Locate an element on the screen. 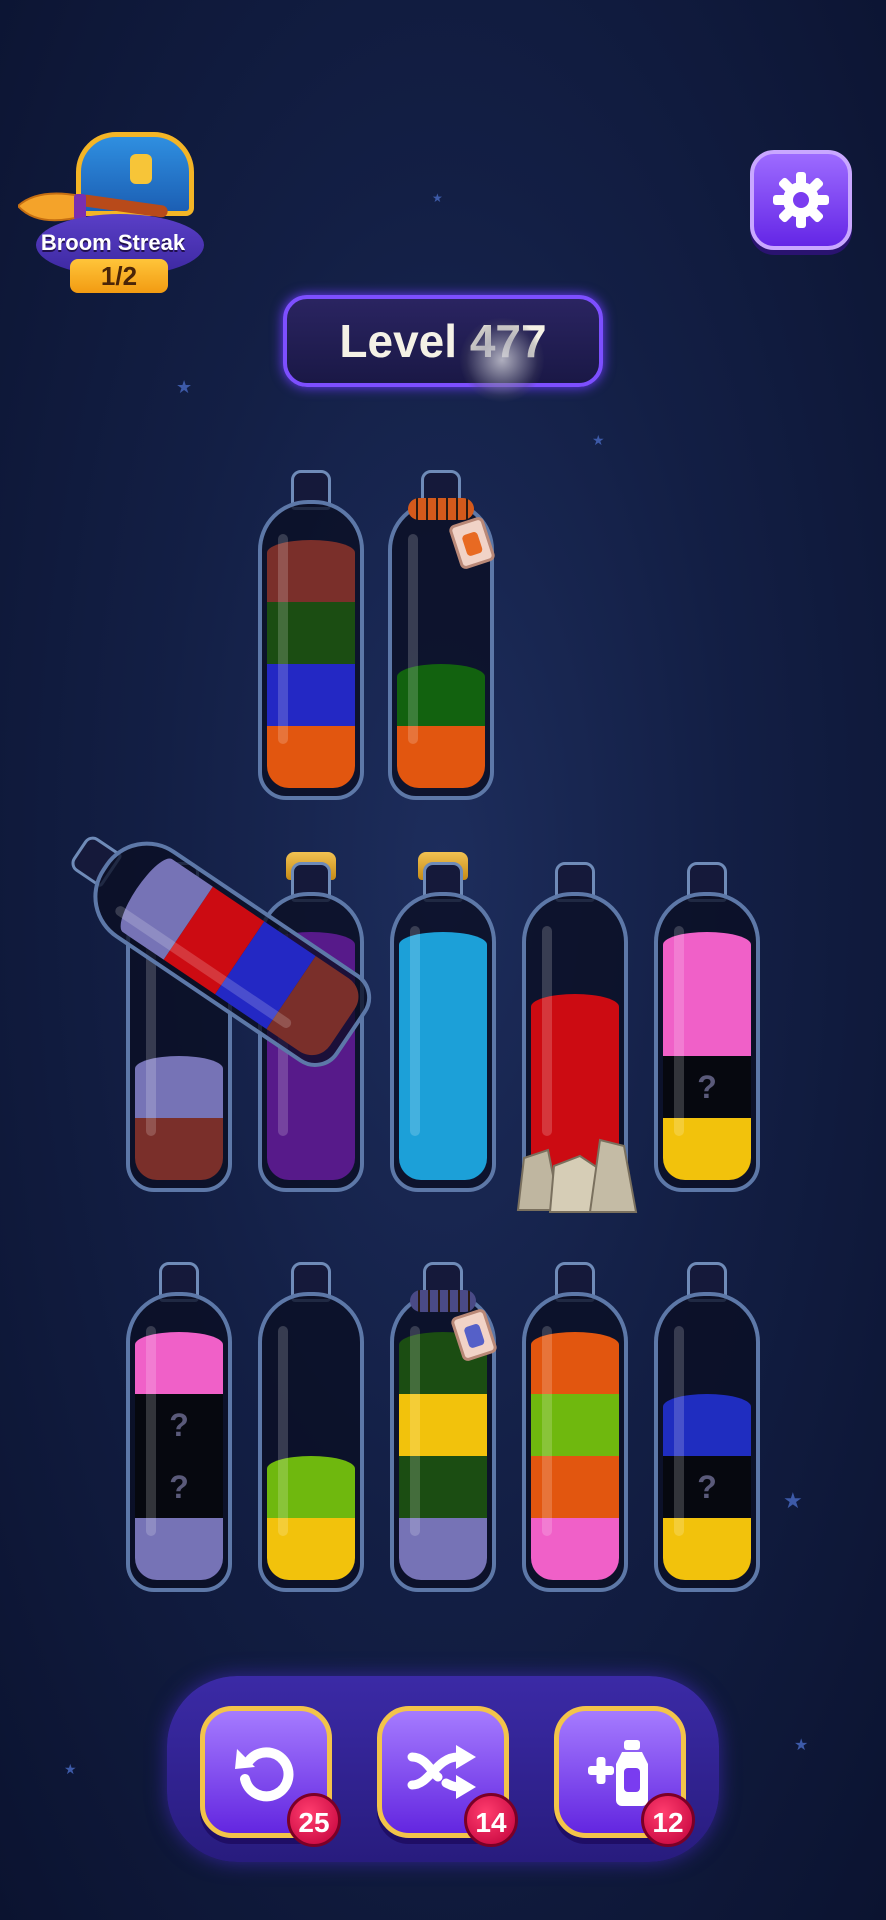 Image resolution: width=886 pixels, height=1920 pixels. add-bottle-count-badge: 12 is located at coordinates (668, 1820).